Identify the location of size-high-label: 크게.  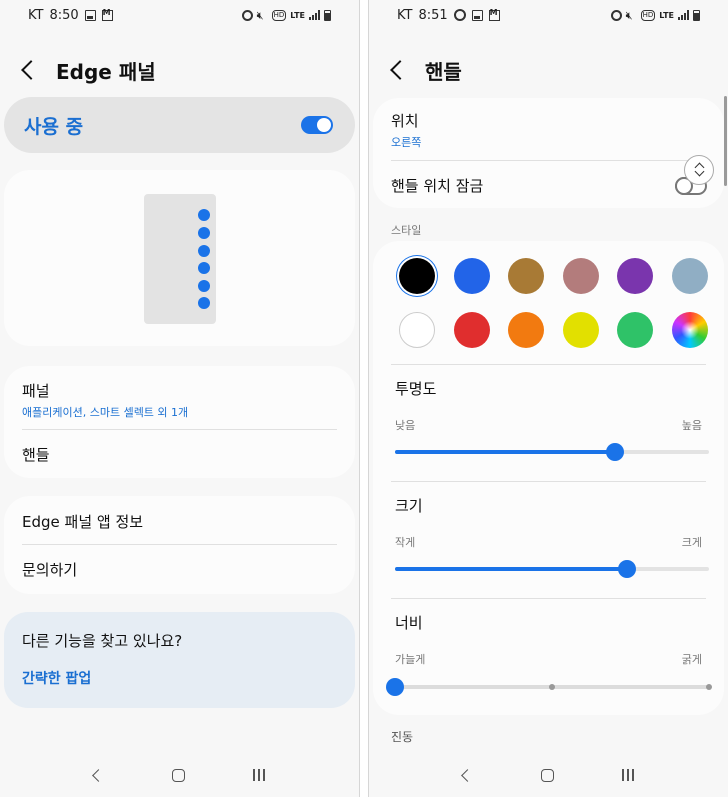
(691, 542).